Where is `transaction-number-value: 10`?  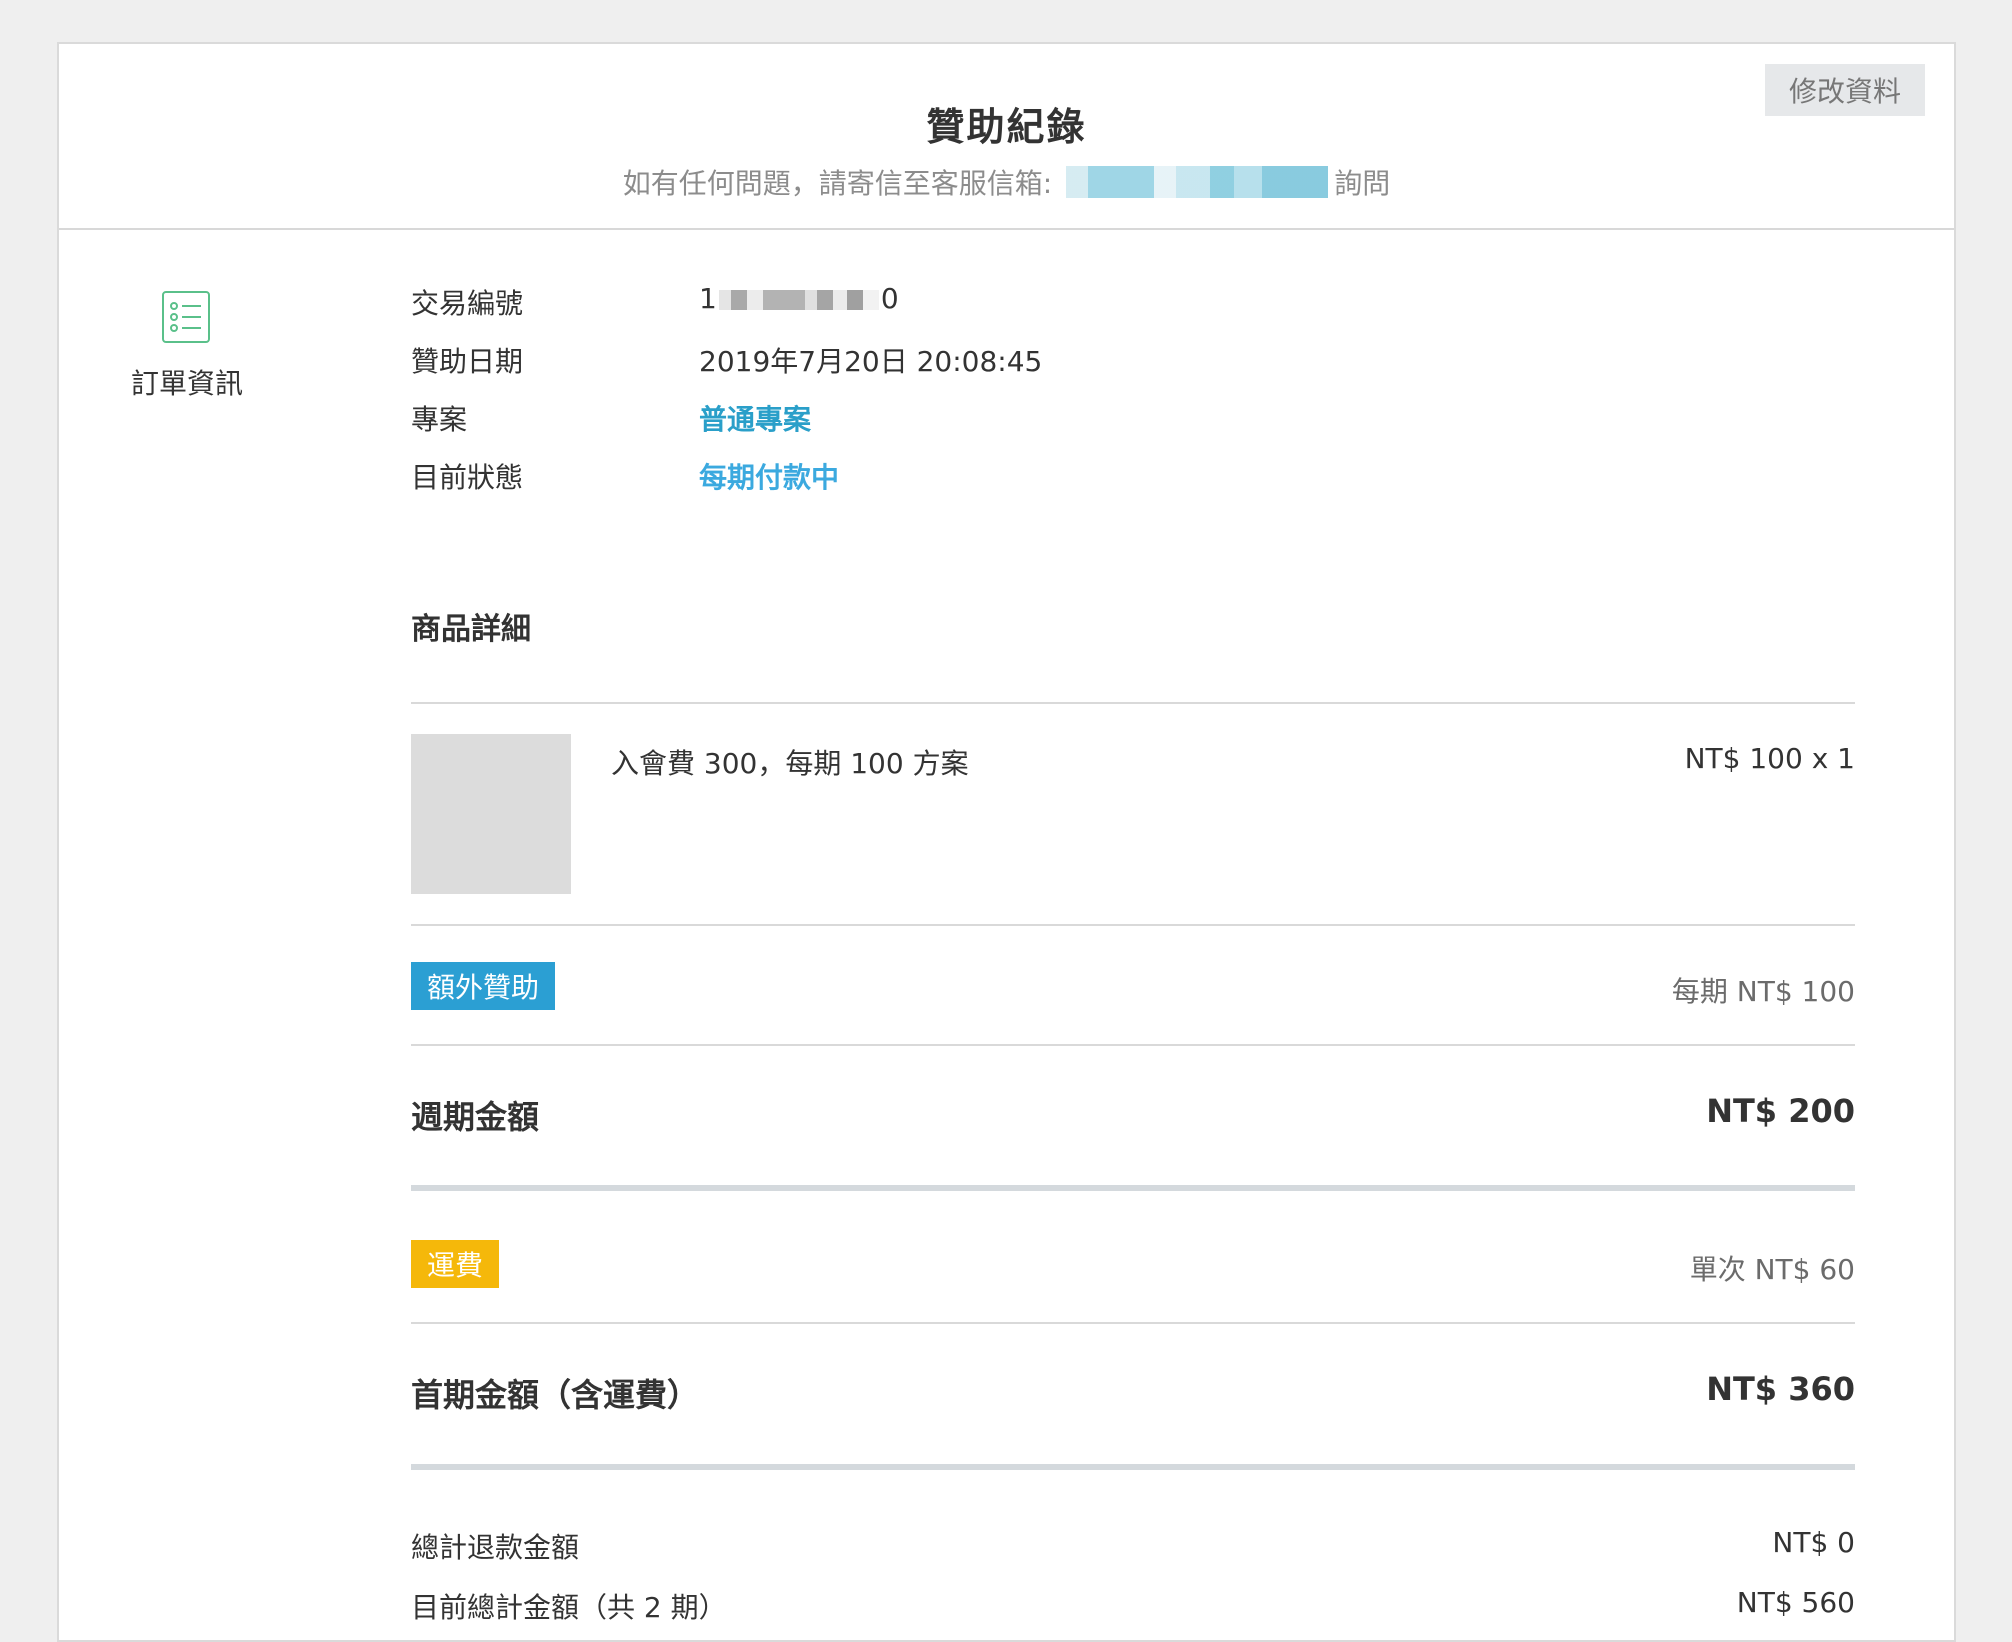
transaction-number-value: 10 is located at coordinates (799, 302).